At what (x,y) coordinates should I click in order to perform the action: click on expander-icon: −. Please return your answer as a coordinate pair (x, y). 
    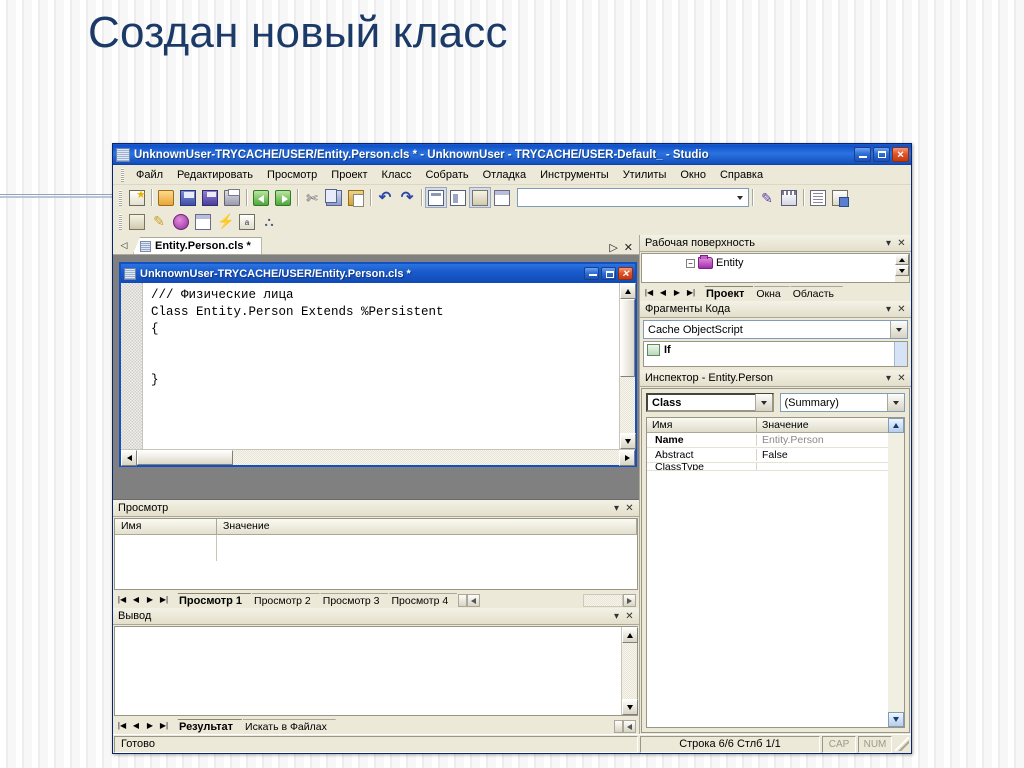
    Looking at the image, I should click on (690, 263).